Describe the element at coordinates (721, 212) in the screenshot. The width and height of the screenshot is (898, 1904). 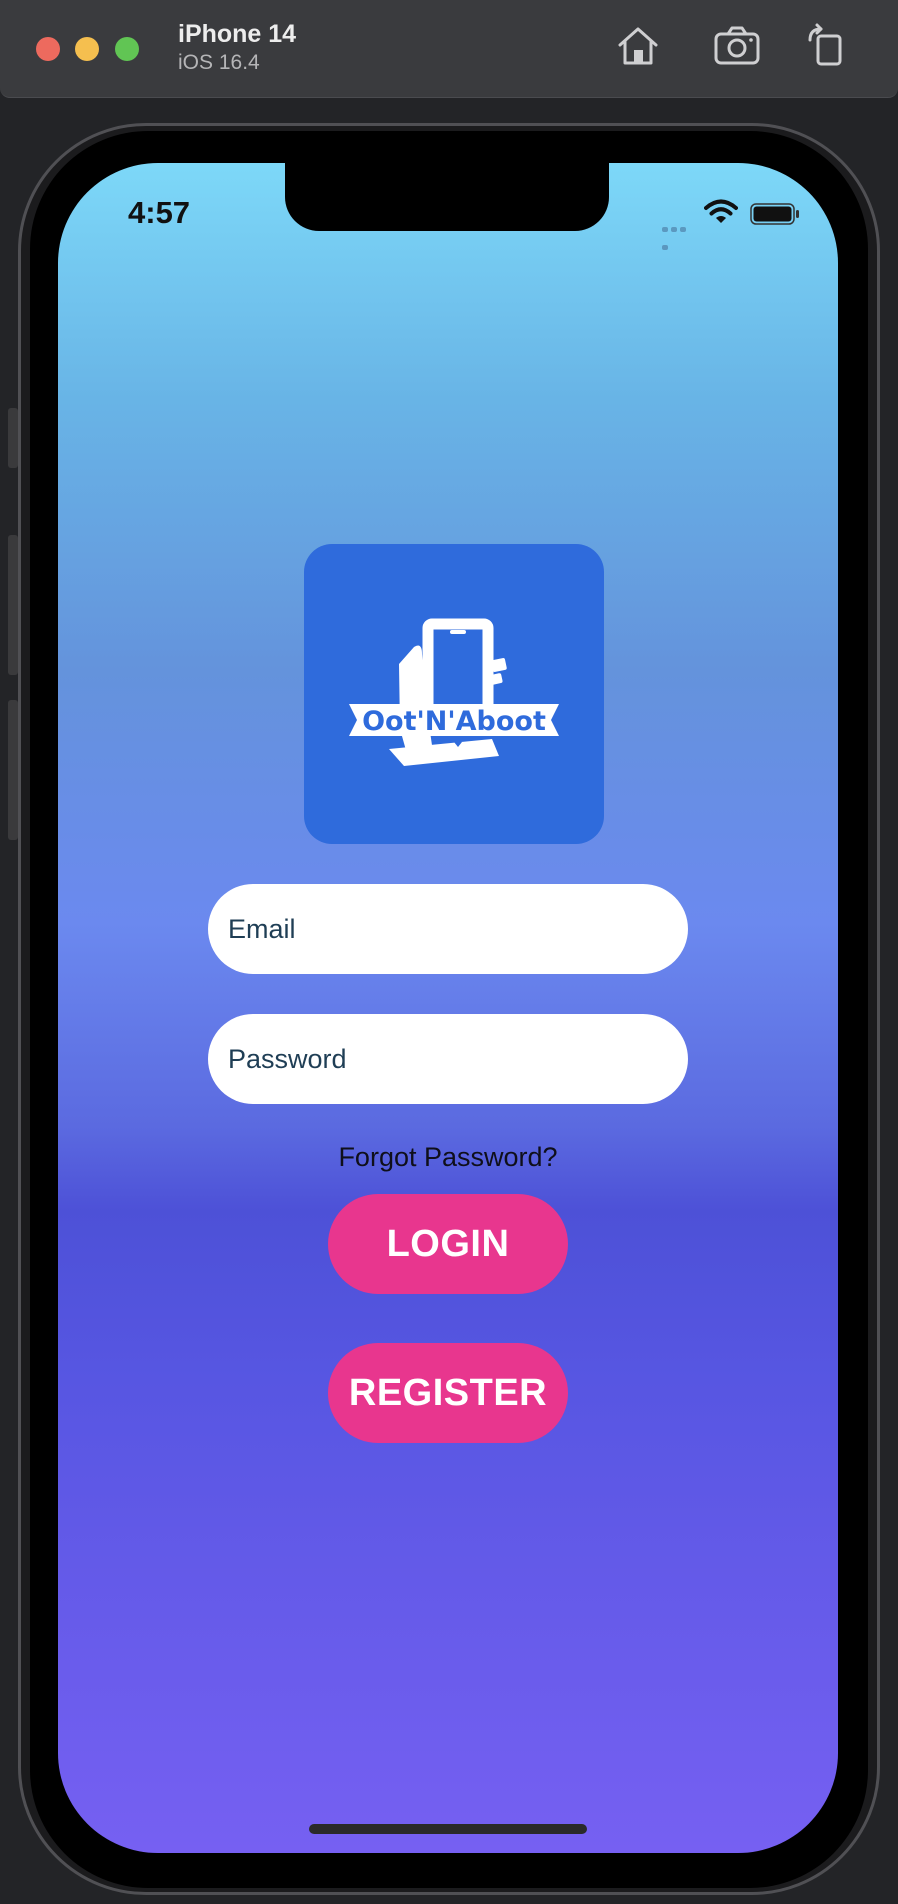
I see `wifi-icon` at that location.